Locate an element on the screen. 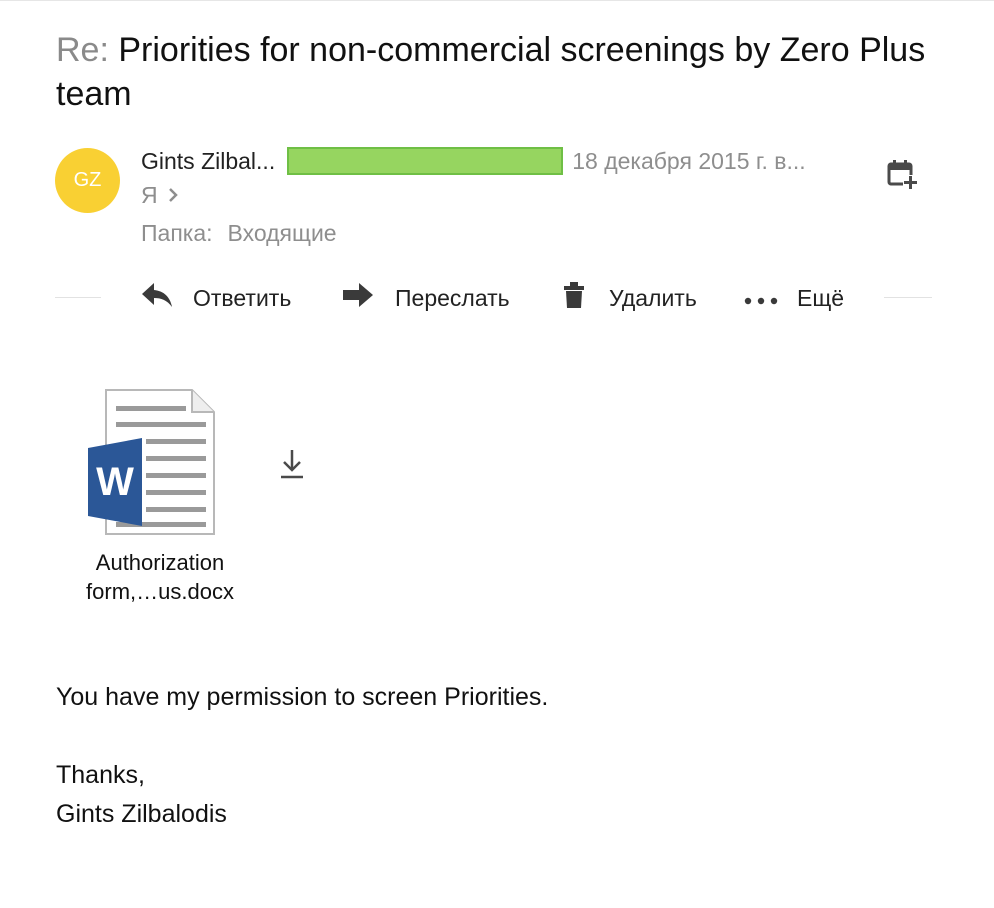  download-icon is located at coordinates (292, 464).